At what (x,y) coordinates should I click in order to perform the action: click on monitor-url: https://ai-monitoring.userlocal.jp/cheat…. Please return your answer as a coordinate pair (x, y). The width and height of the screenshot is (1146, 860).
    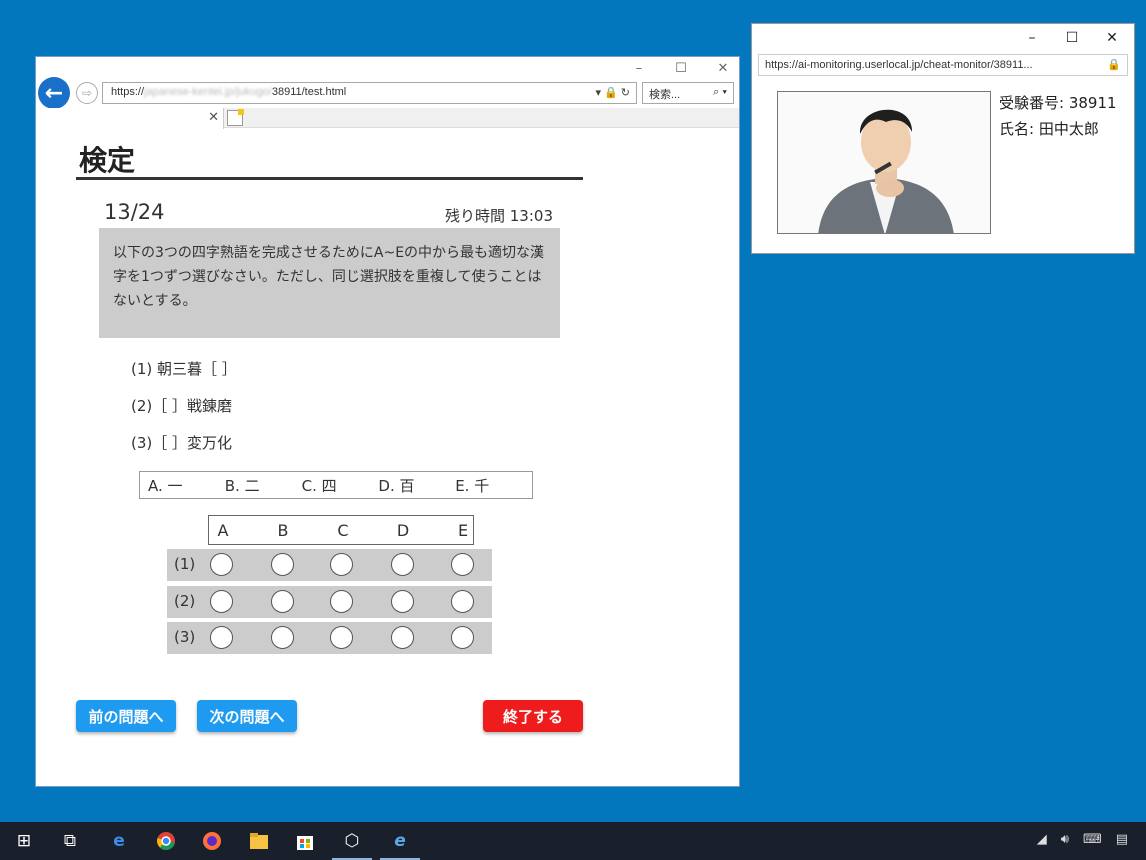
    Looking at the image, I should click on (899, 65).